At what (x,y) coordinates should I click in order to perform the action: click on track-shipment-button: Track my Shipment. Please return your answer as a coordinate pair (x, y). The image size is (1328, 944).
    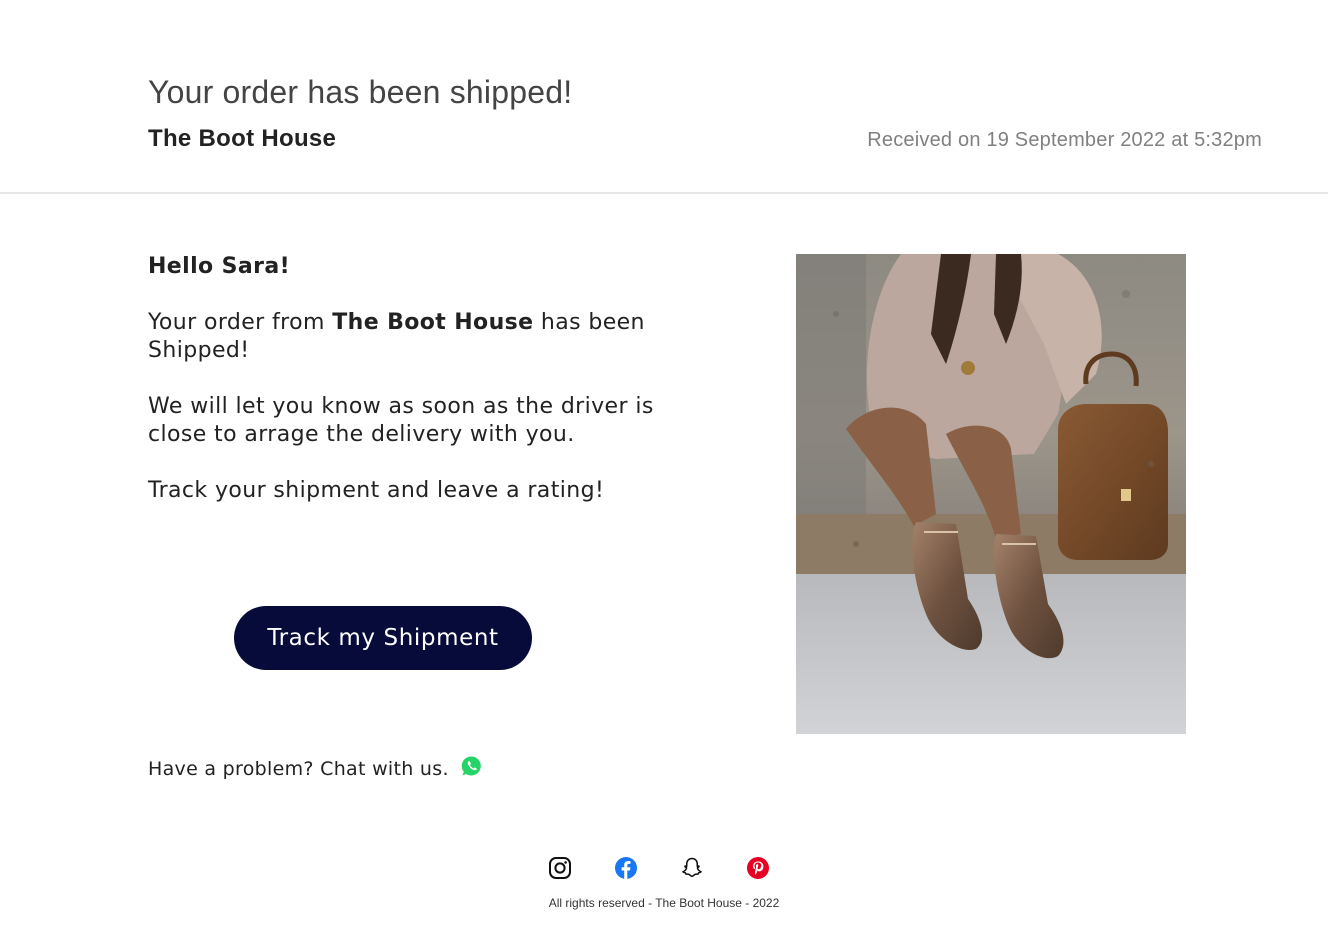
    Looking at the image, I should click on (383, 638).